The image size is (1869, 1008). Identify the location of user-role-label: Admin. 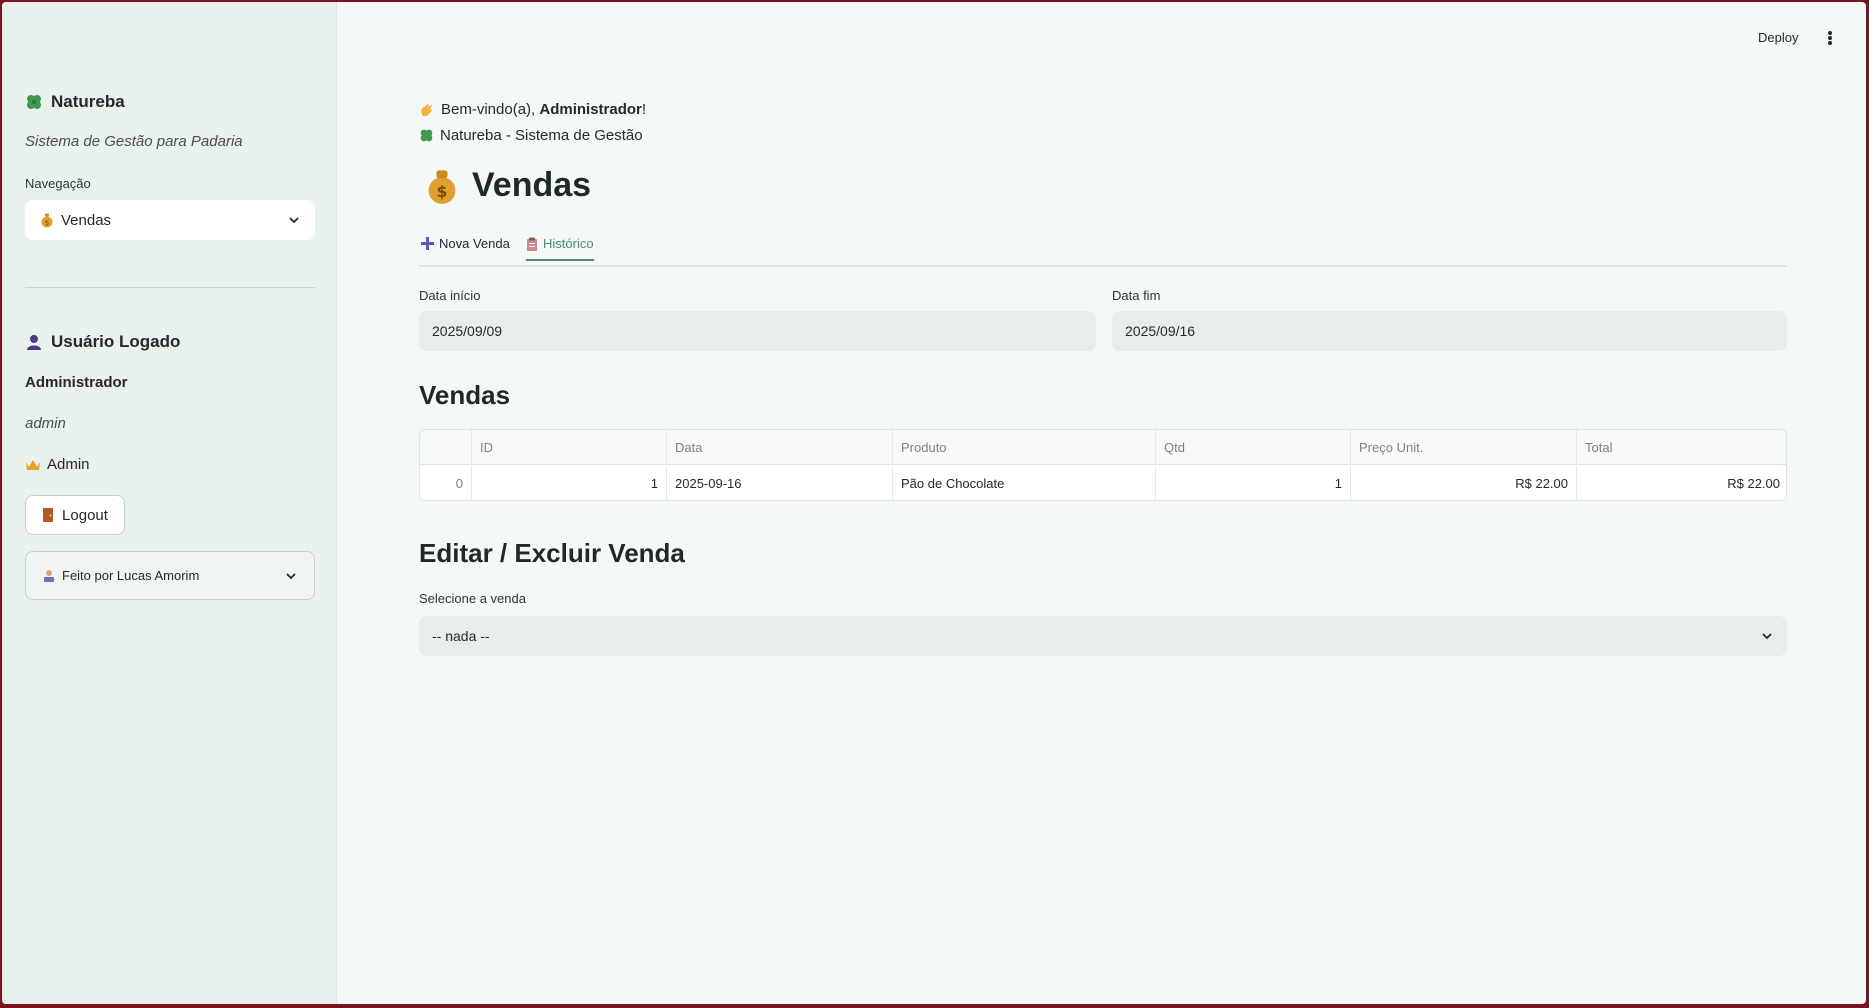
(68, 464).